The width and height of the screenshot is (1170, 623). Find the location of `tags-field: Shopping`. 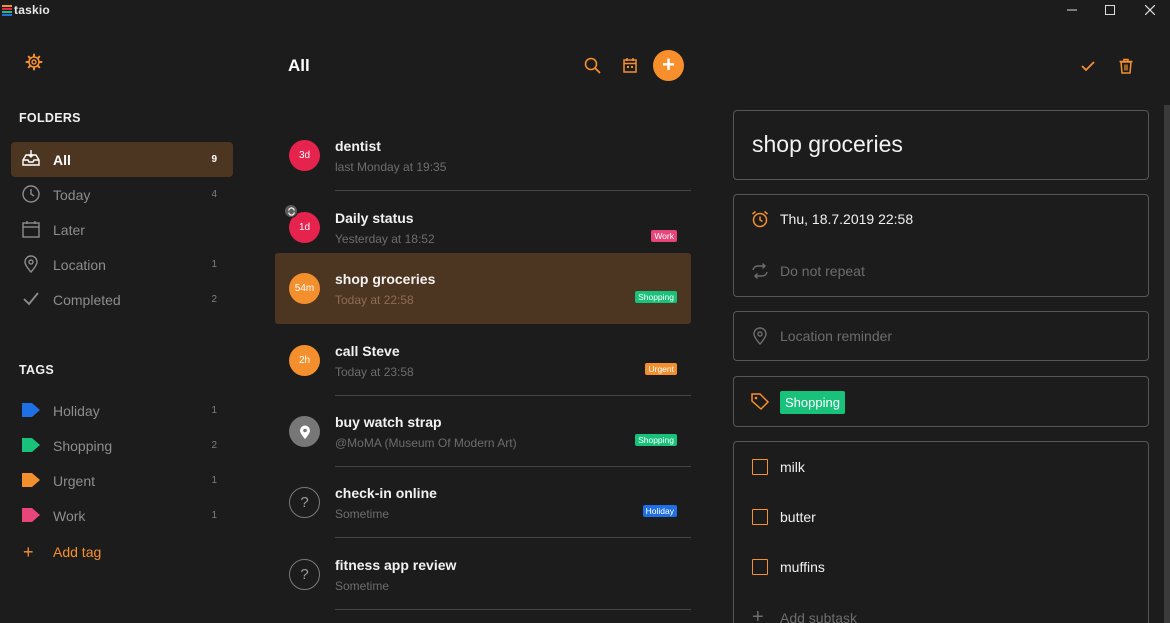

tags-field: Shopping is located at coordinates (941, 401).